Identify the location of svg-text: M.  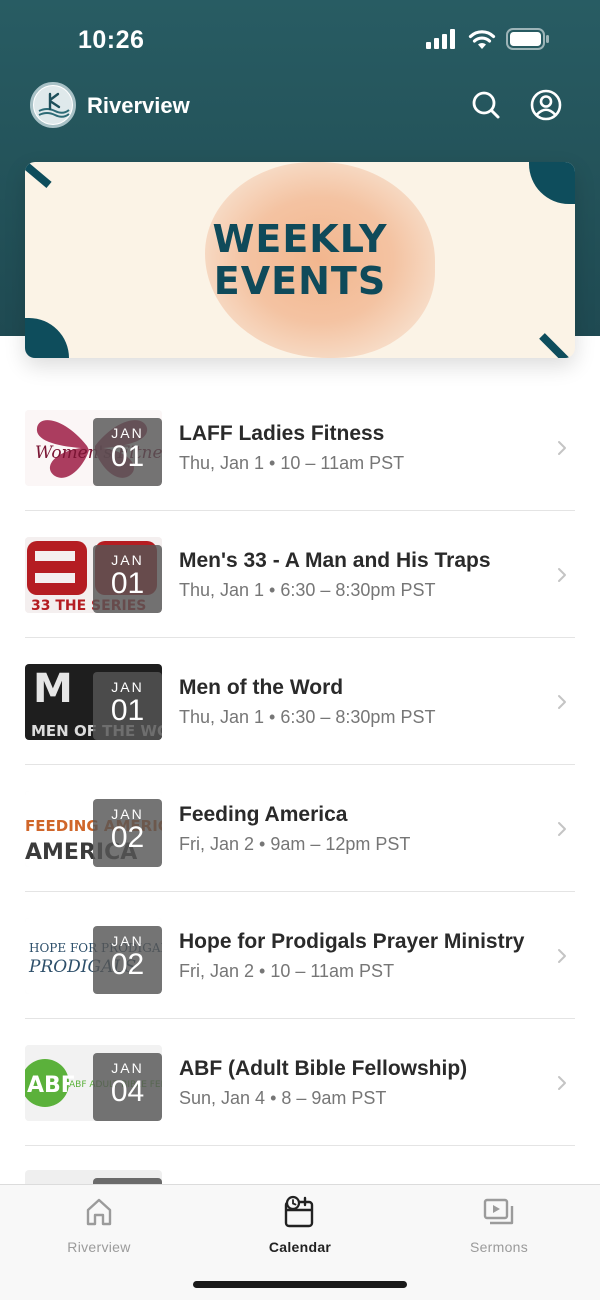
(53, 689).